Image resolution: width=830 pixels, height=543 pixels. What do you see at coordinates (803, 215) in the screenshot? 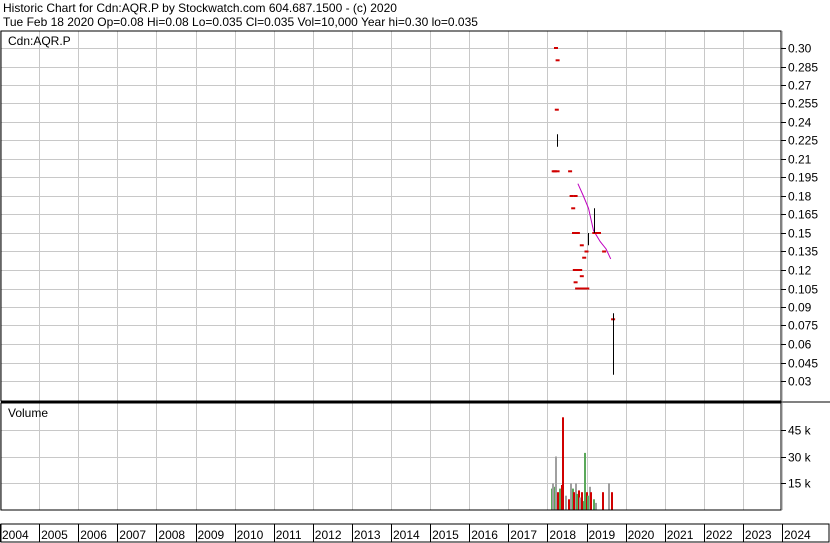
I see `price-tick-label: 0.165` at bounding box center [803, 215].